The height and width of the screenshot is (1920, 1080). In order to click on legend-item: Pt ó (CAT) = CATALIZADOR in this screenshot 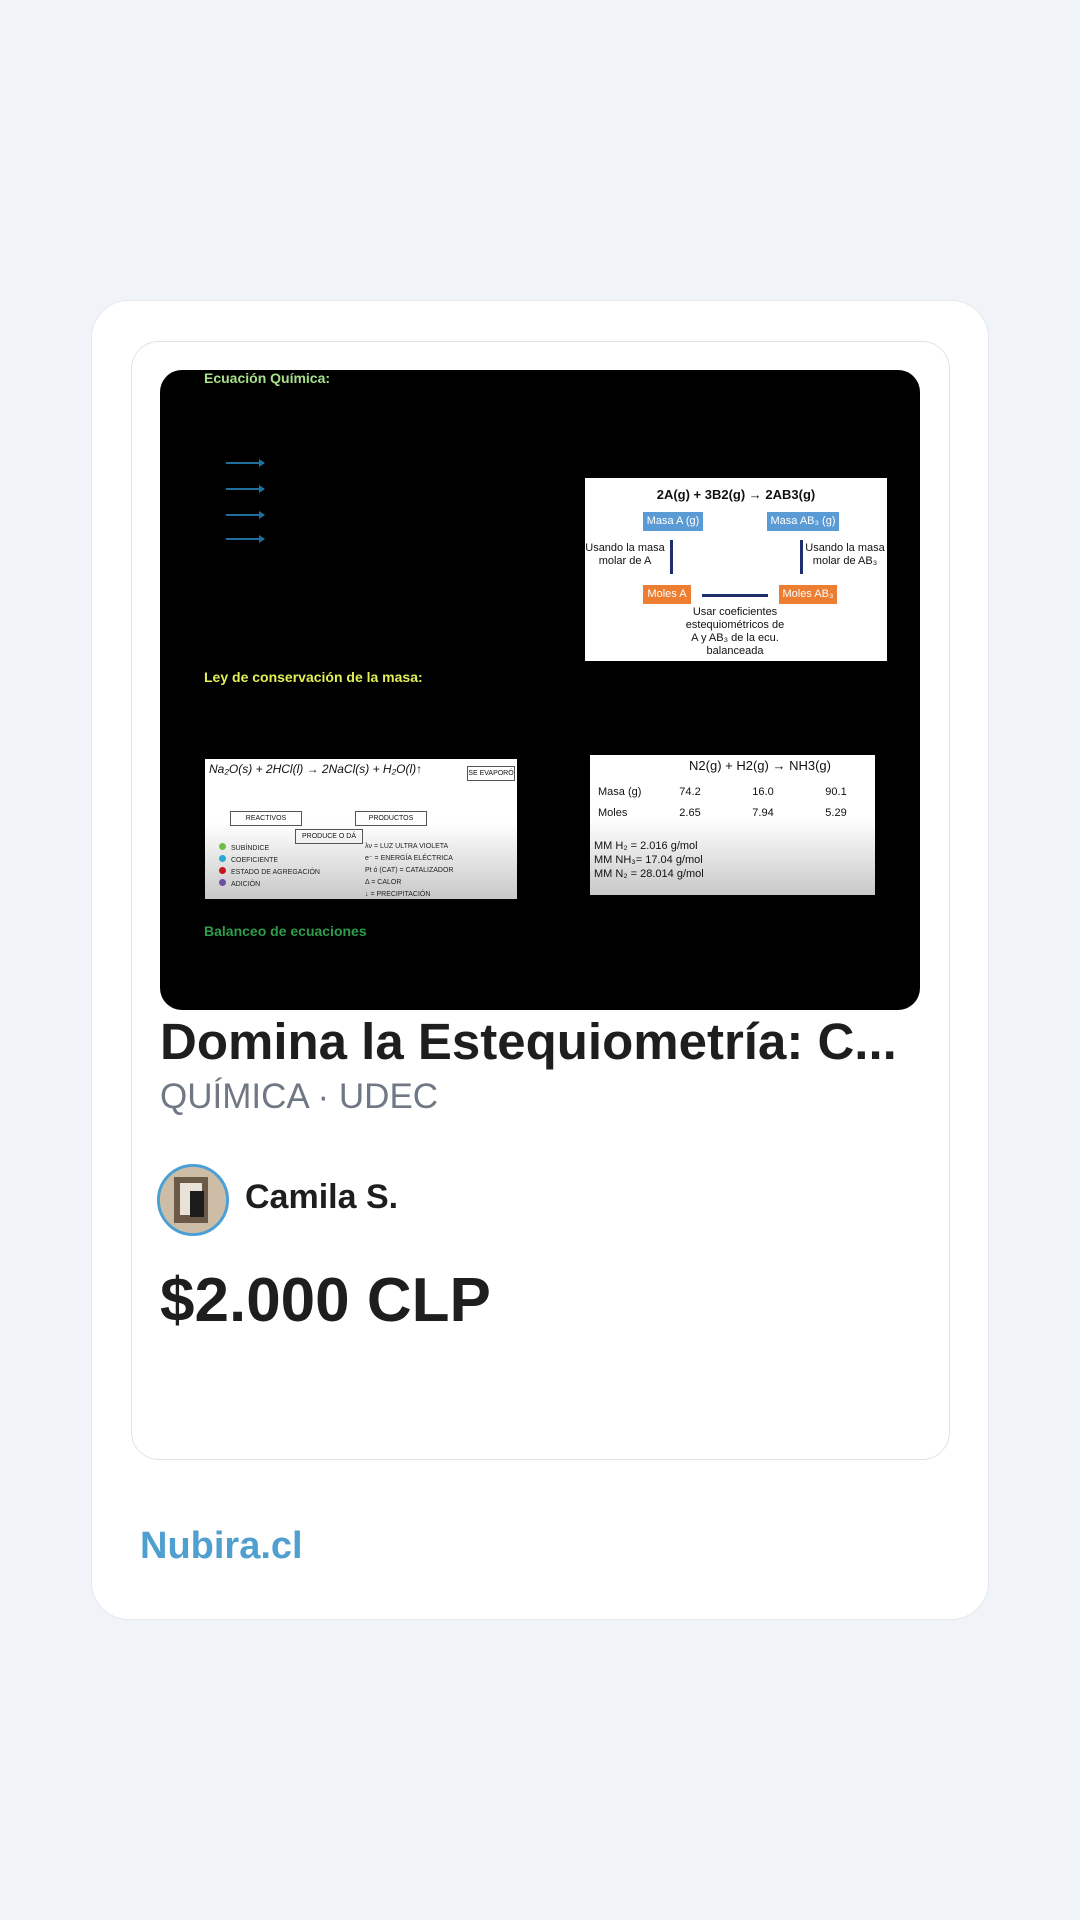, I will do `click(409, 870)`.